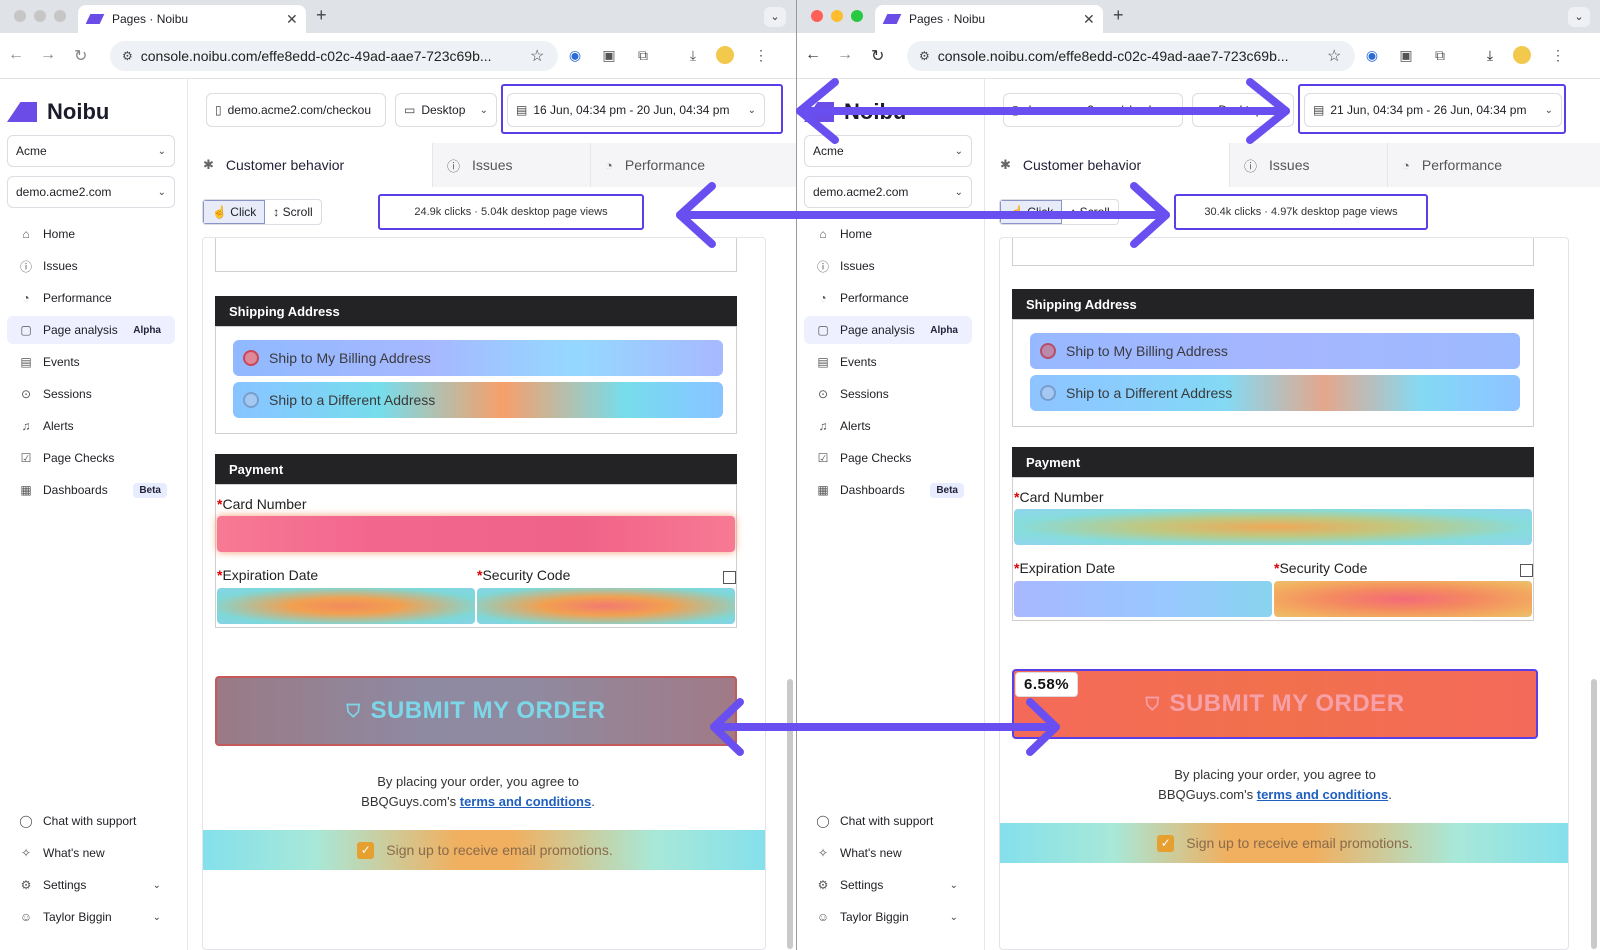 This screenshot has width=1600, height=950. What do you see at coordinates (1043, 111) in the screenshot?
I see `date-compare-arrow` at bounding box center [1043, 111].